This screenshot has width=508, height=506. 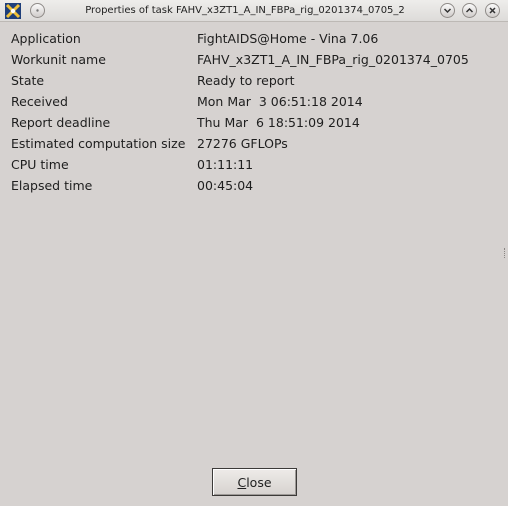 What do you see at coordinates (333, 59) in the screenshot?
I see `property-value: FAHV_x3ZT1_A_IN_FBPa_rig_0201374_0705` at bounding box center [333, 59].